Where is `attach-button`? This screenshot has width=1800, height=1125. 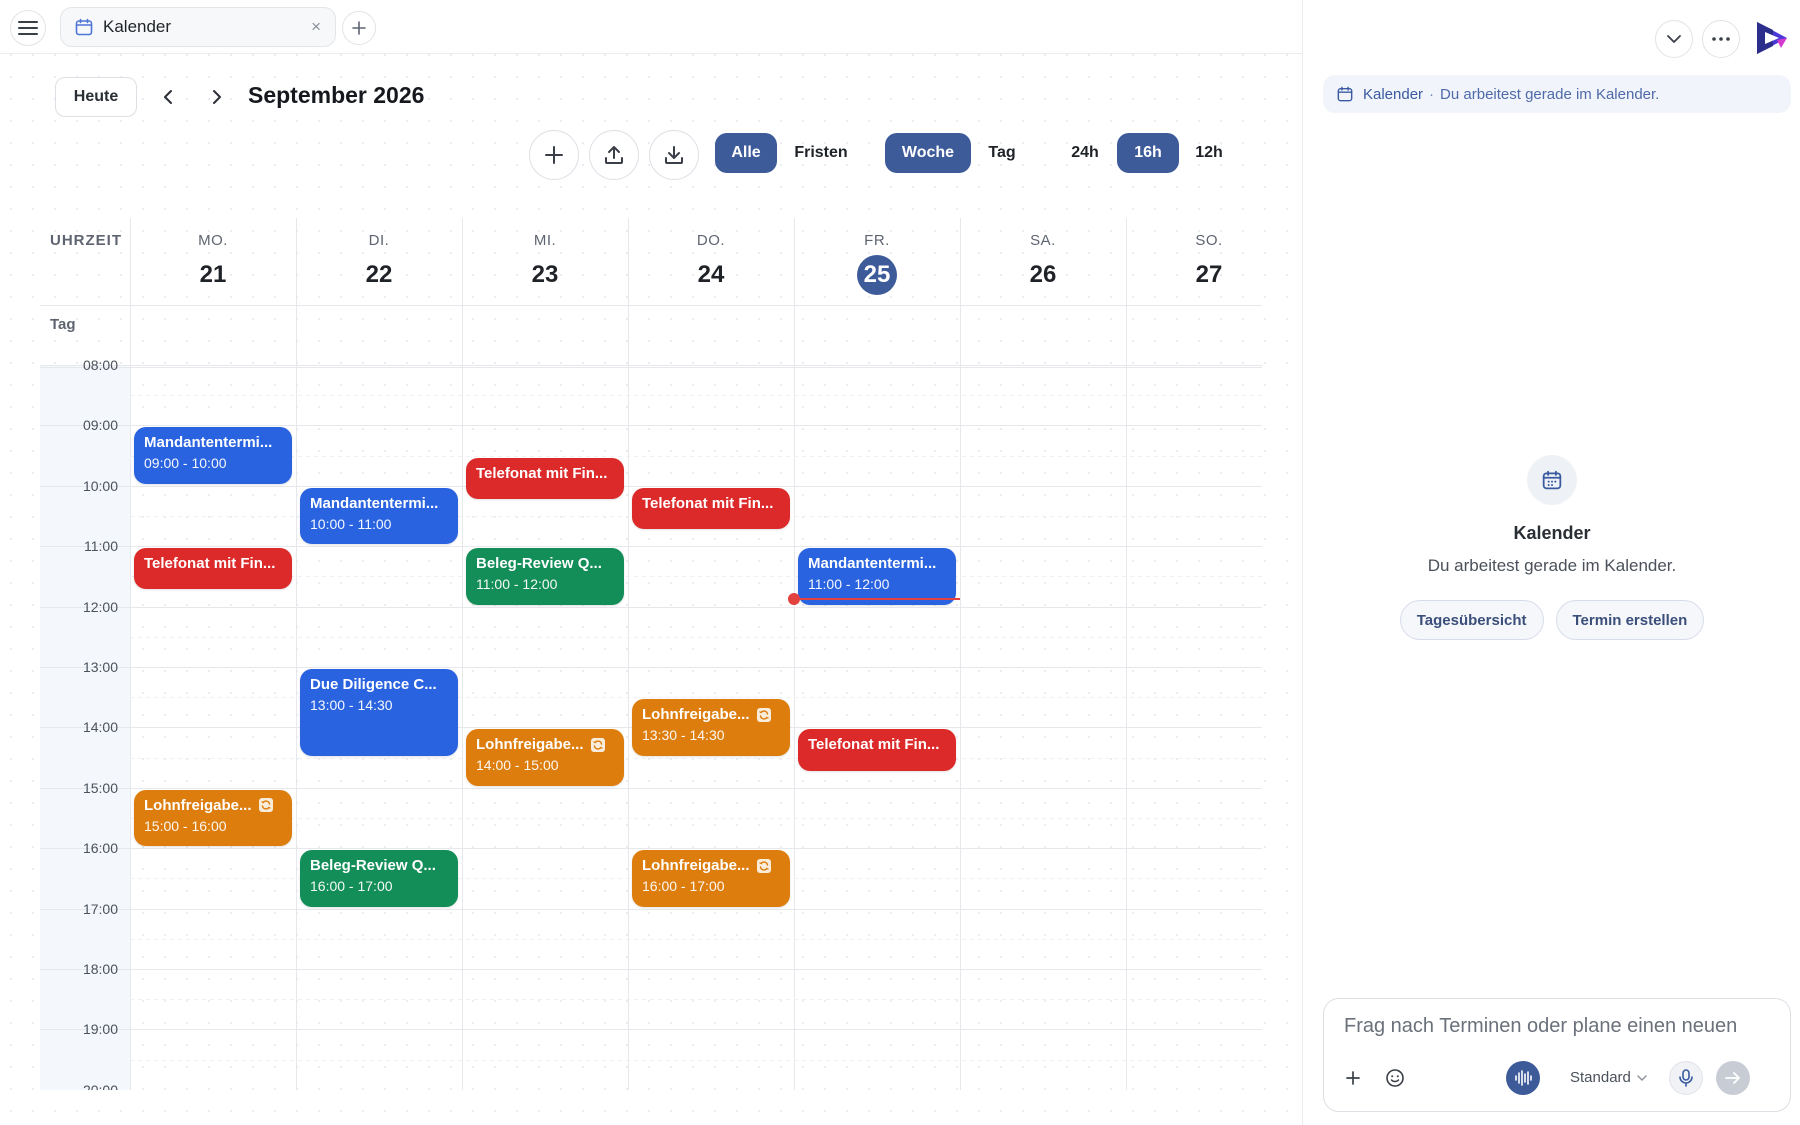 attach-button is located at coordinates (1353, 1078).